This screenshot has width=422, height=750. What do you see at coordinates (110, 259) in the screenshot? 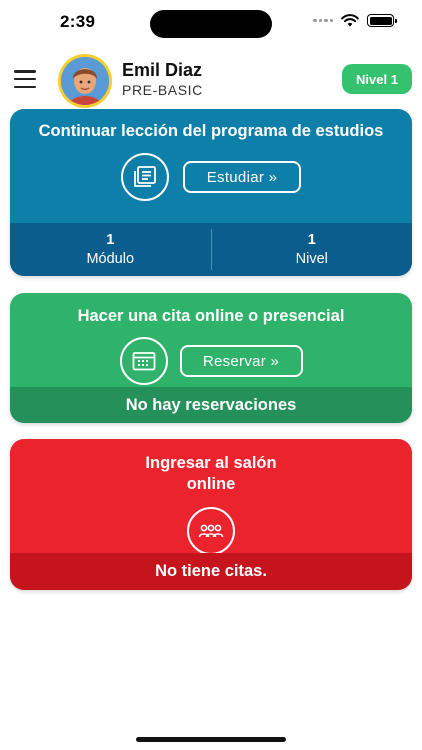
I see `stat-module-label: Módulo` at bounding box center [110, 259].